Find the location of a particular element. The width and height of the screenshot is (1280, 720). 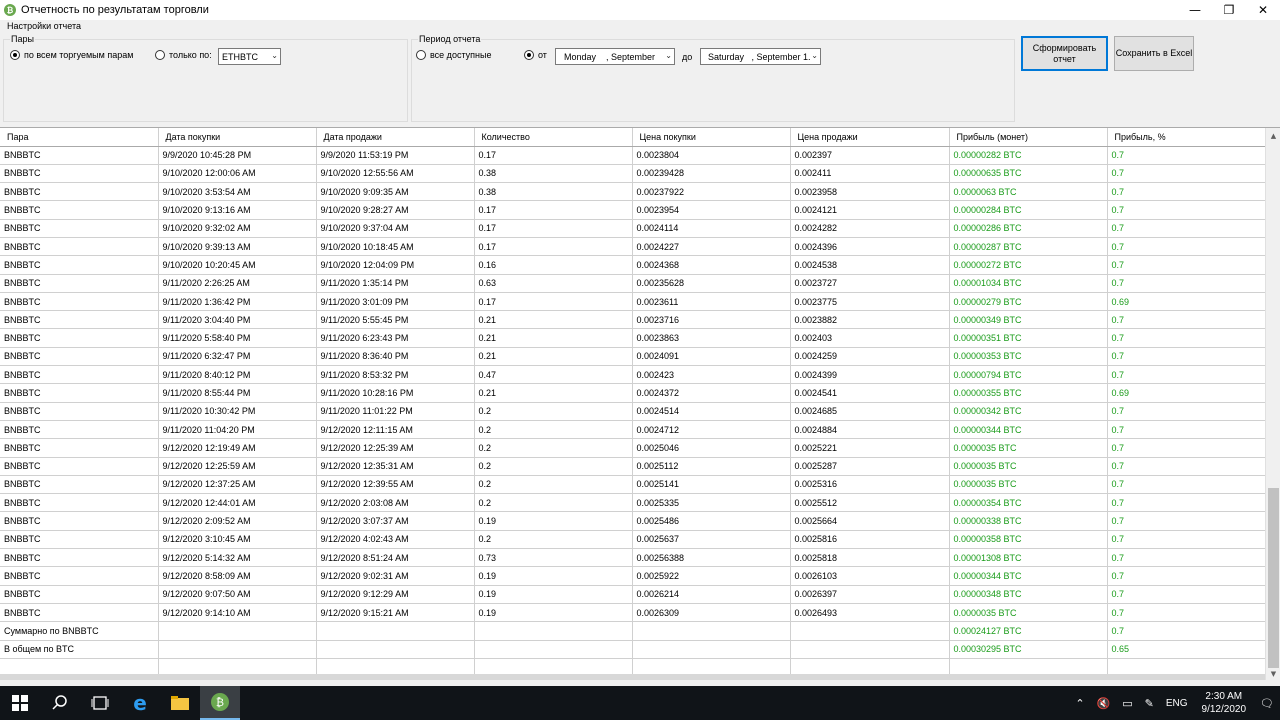

table-cell: 0.0025512 is located at coordinates (870, 503).